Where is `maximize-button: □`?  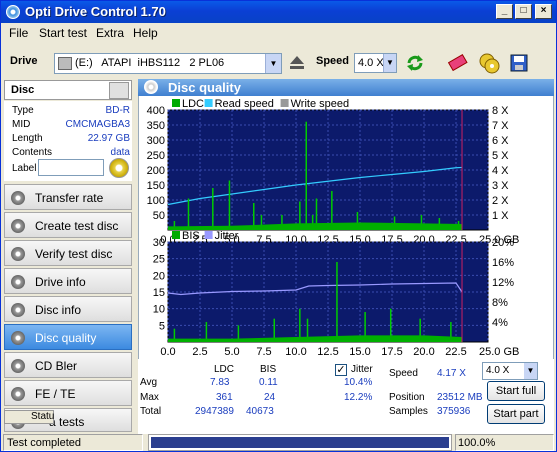 maximize-button: □ is located at coordinates (523, 11).